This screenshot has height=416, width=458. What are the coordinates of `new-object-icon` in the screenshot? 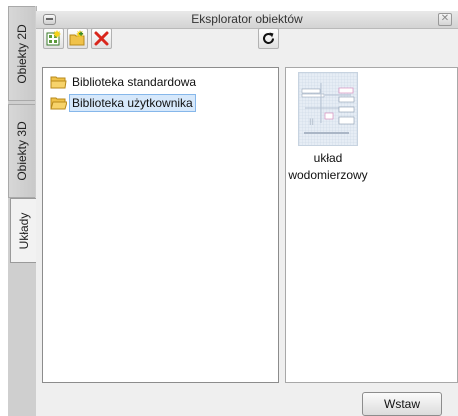 It's located at (53, 38).